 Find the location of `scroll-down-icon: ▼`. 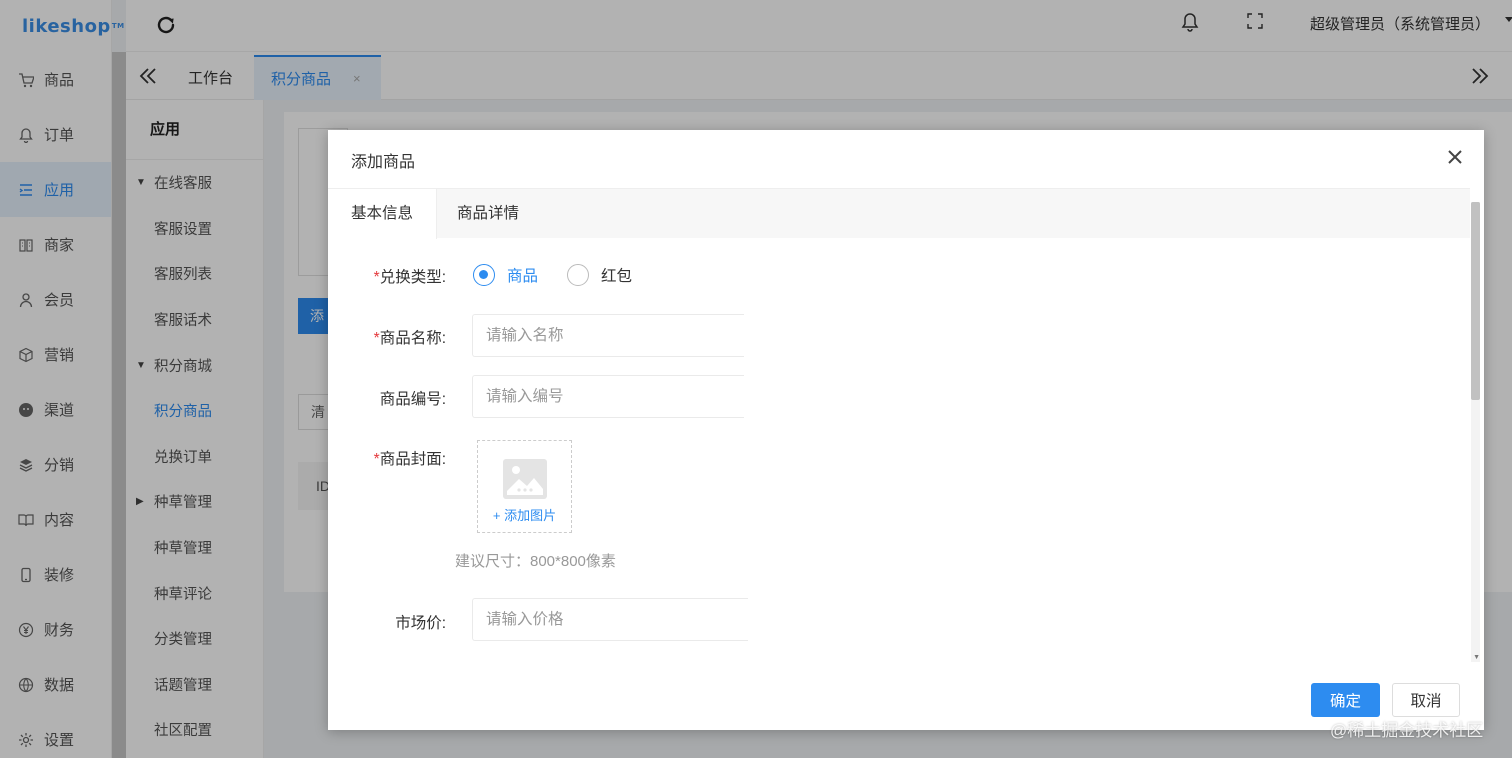

scroll-down-icon: ▼ is located at coordinates (1476, 657).